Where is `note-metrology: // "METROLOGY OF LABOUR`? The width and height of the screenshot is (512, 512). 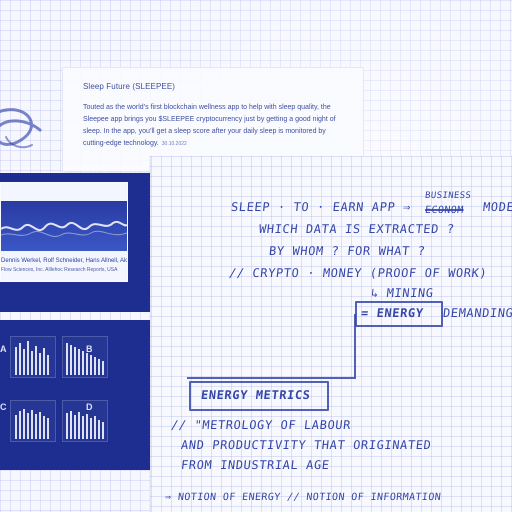
note-metrology: // "METROLOGY OF LABOUR is located at coordinates (261, 425).